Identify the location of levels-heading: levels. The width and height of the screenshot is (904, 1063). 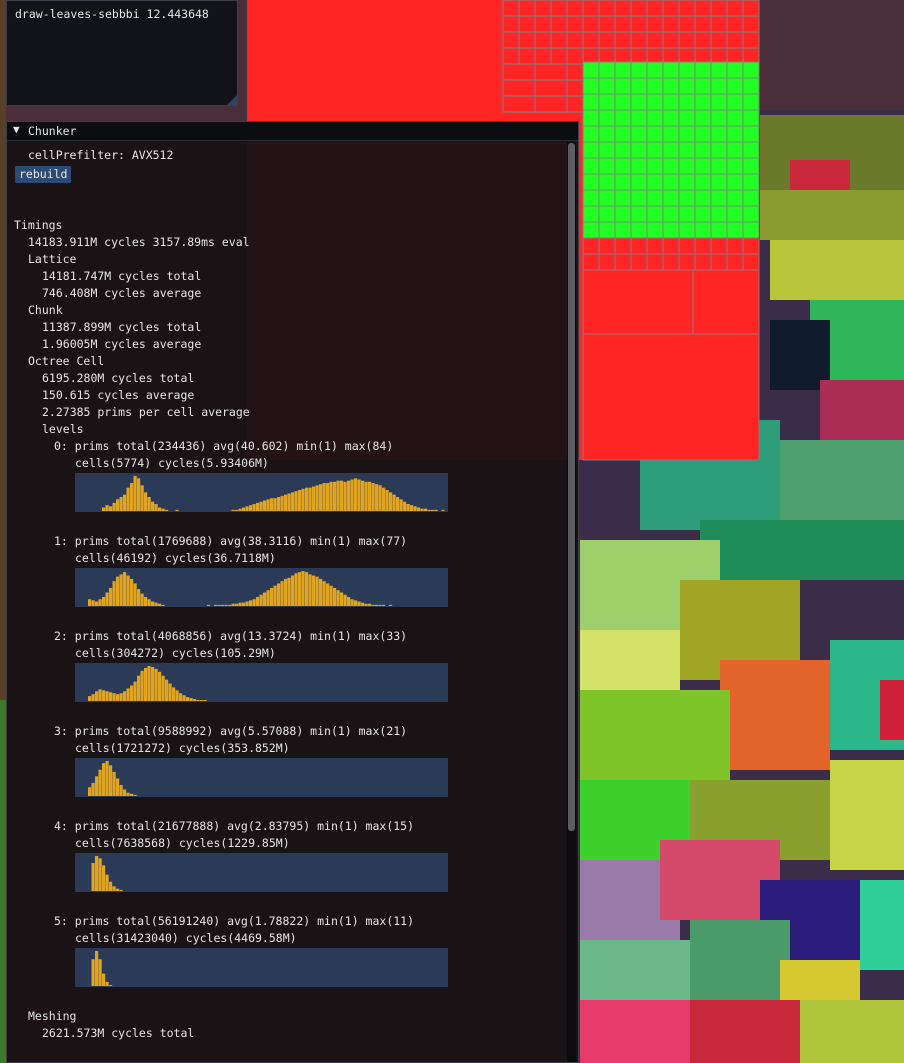
(63, 429).